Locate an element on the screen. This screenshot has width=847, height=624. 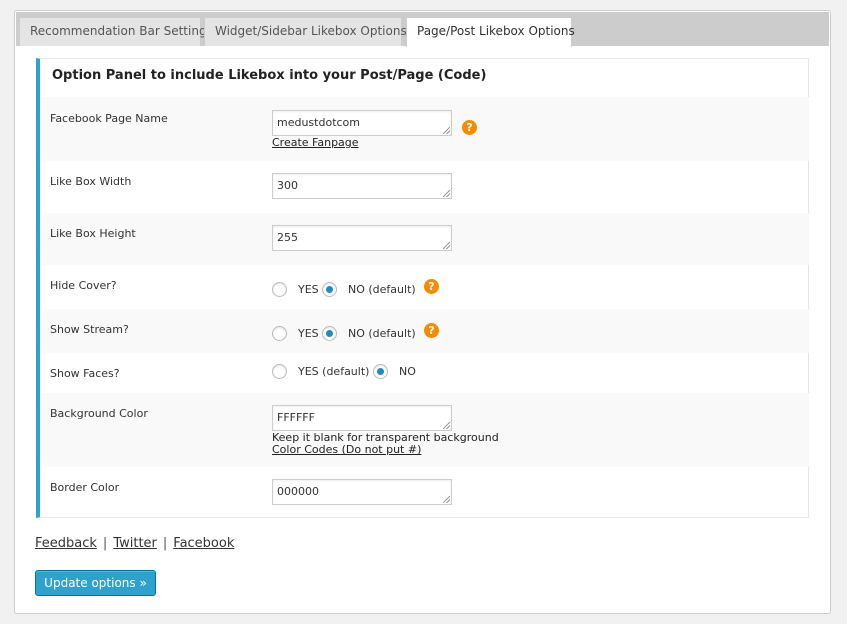
hide-cover-yes-radio is located at coordinates (279, 289).